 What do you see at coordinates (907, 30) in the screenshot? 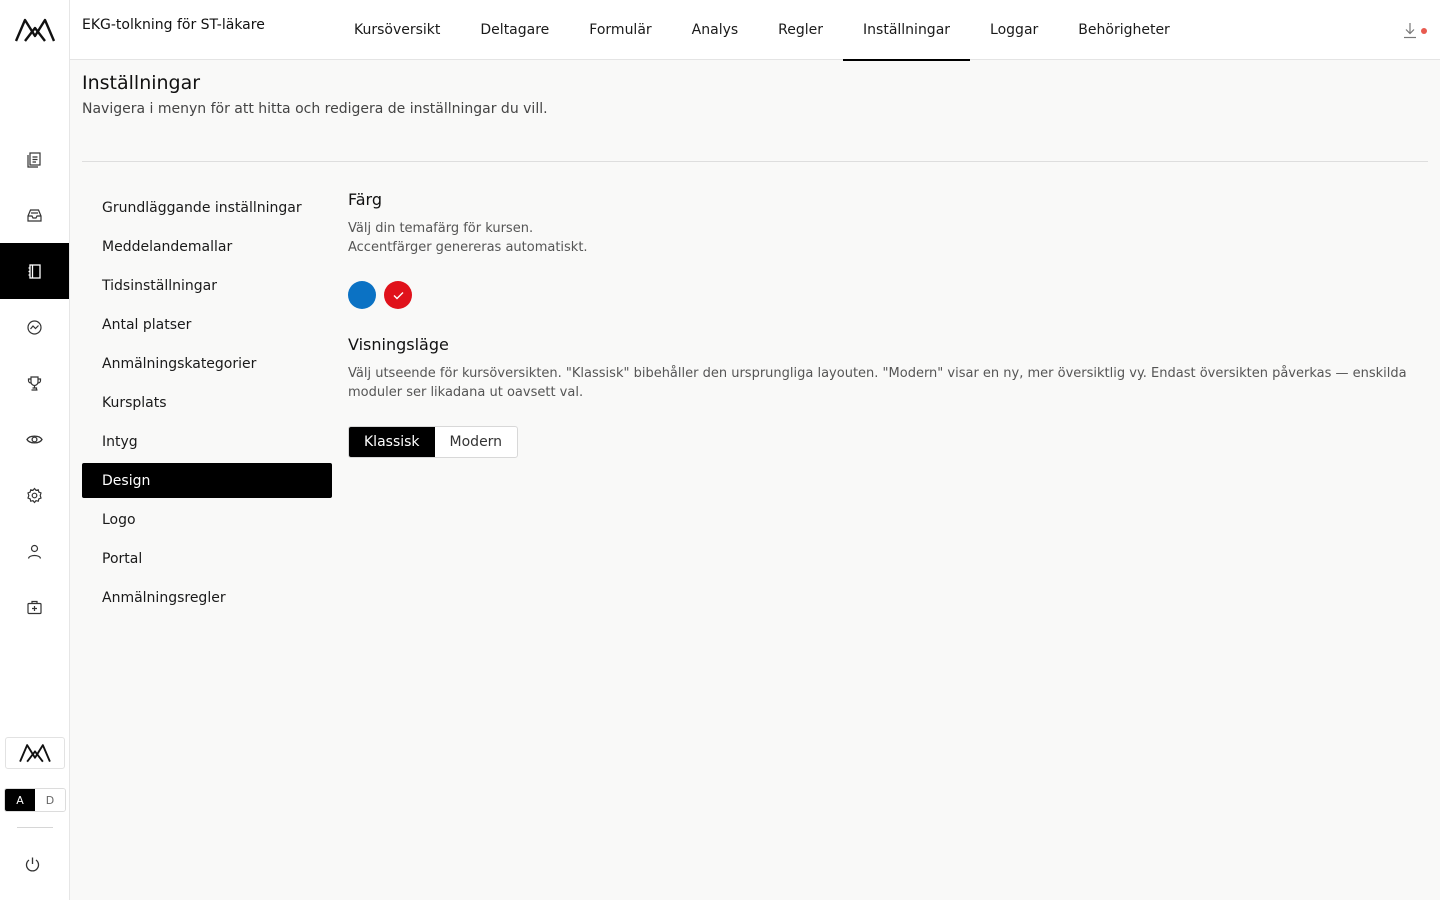
I see `tab-installningar: Inställningar` at bounding box center [907, 30].